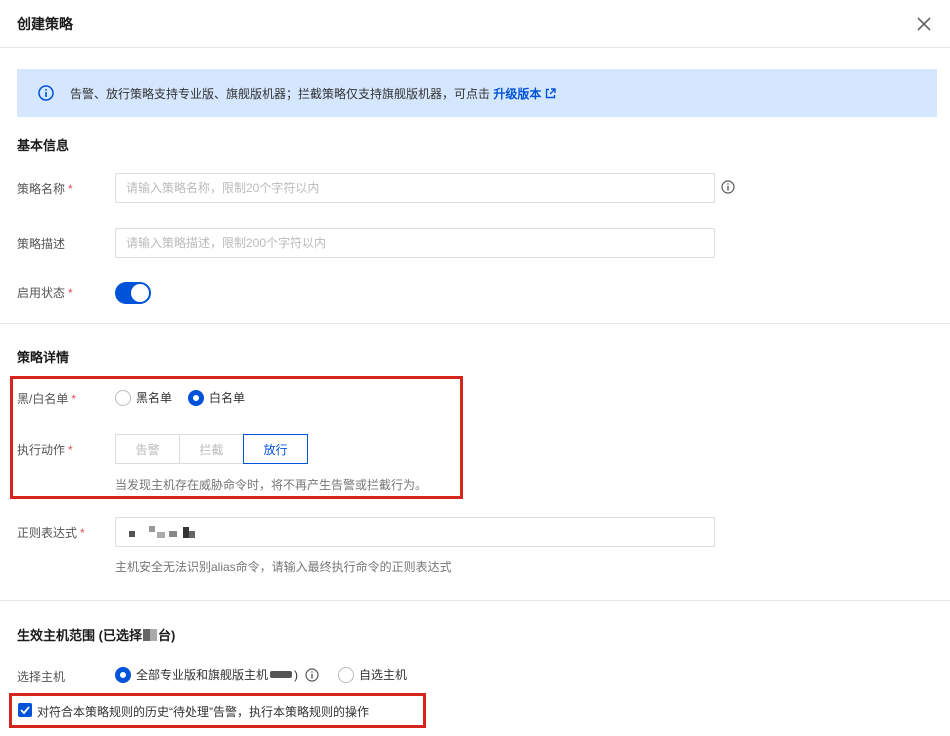 The height and width of the screenshot is (736, 950). I want to click on regex-label-text: 正则表达式, so click(47, 533).